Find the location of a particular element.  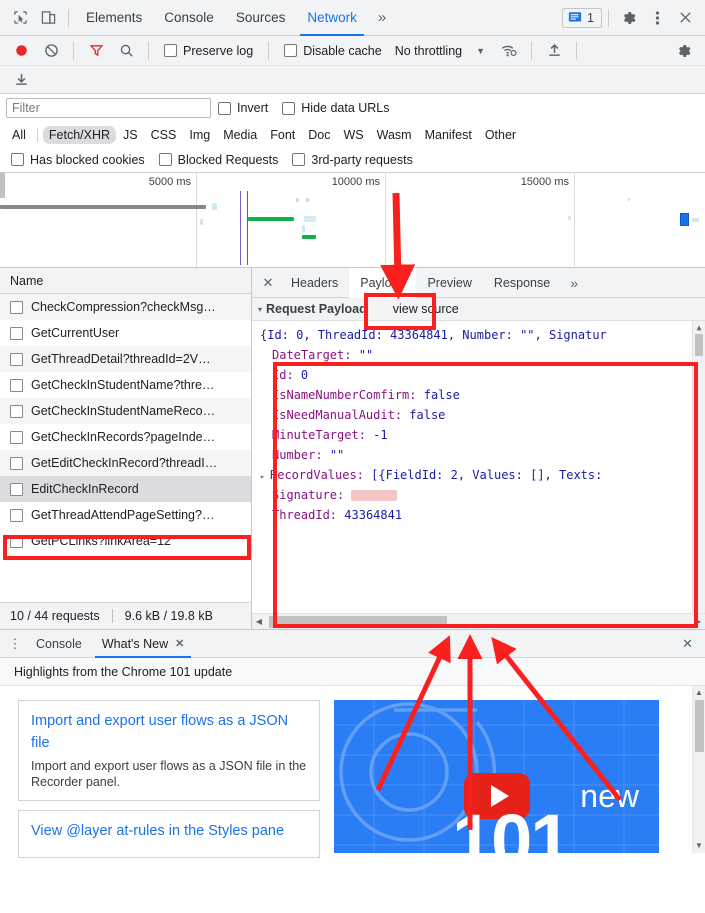

network-settings-gear-icon is located at coordinates (684, 51).